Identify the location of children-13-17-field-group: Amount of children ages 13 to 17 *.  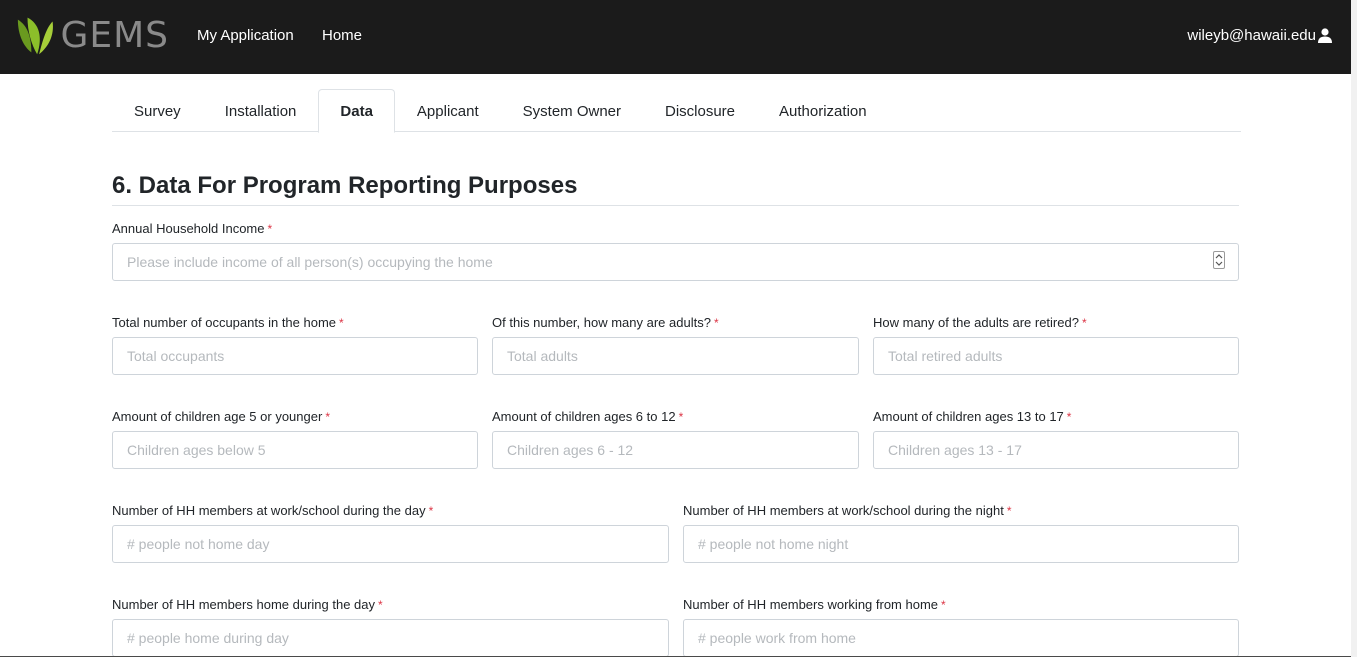
(1056, 439).